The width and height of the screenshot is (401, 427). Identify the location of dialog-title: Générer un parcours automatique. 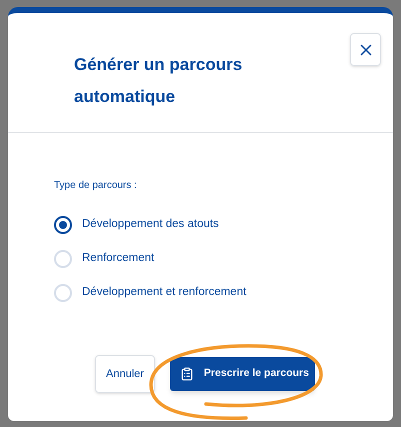
(159, 81).